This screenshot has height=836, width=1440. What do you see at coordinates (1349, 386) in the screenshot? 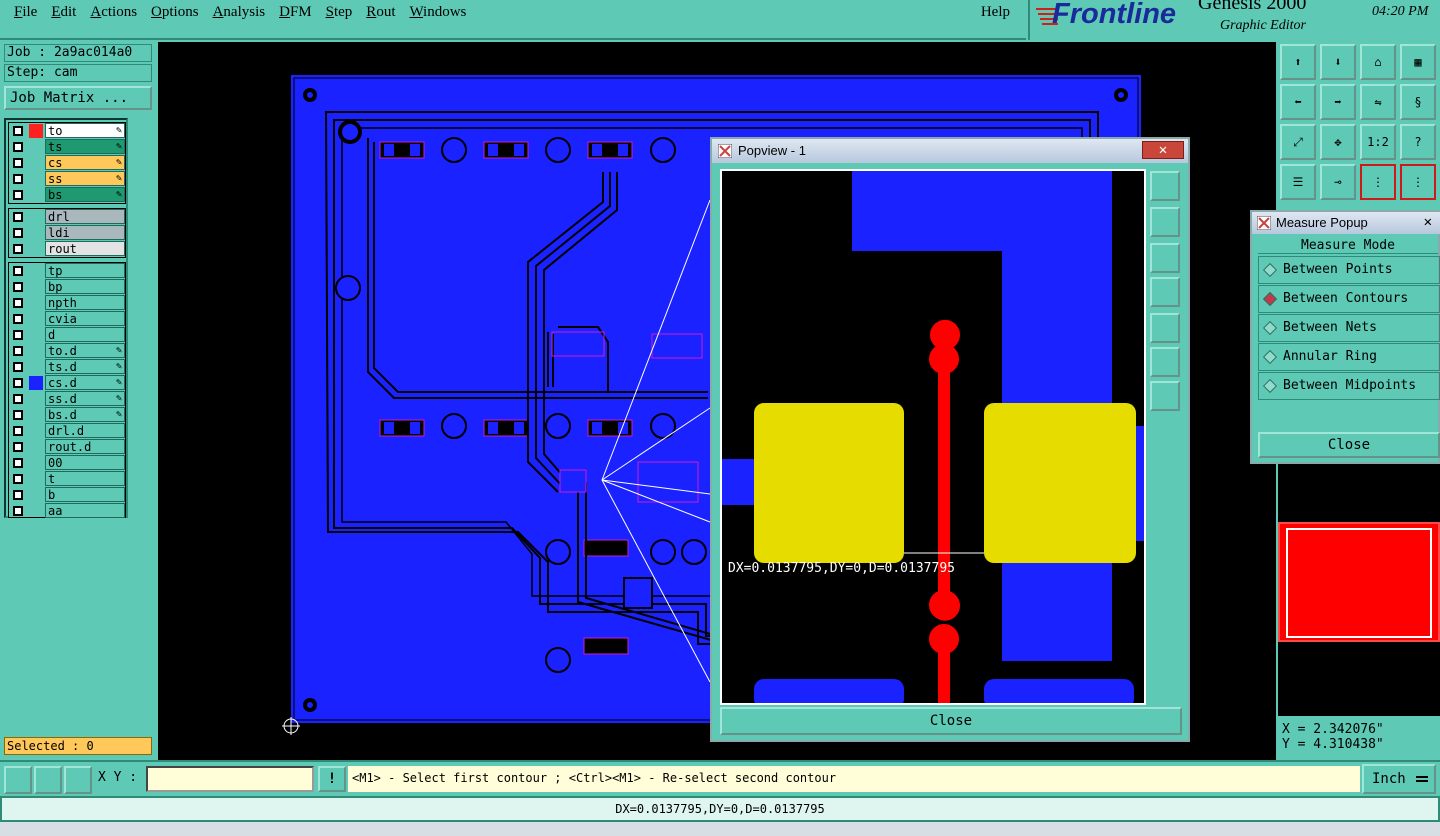
I see `option-between-midpoints: Between Midpoints` at bounding box center [1349, 386].